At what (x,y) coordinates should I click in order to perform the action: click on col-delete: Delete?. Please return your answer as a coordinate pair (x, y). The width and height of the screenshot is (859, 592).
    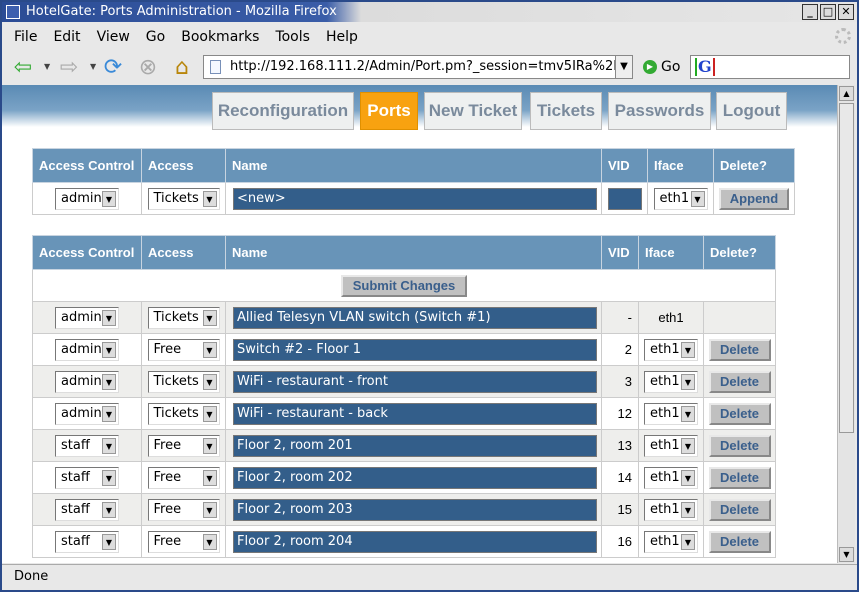
    Looking at the image, I should click on (739, 252).